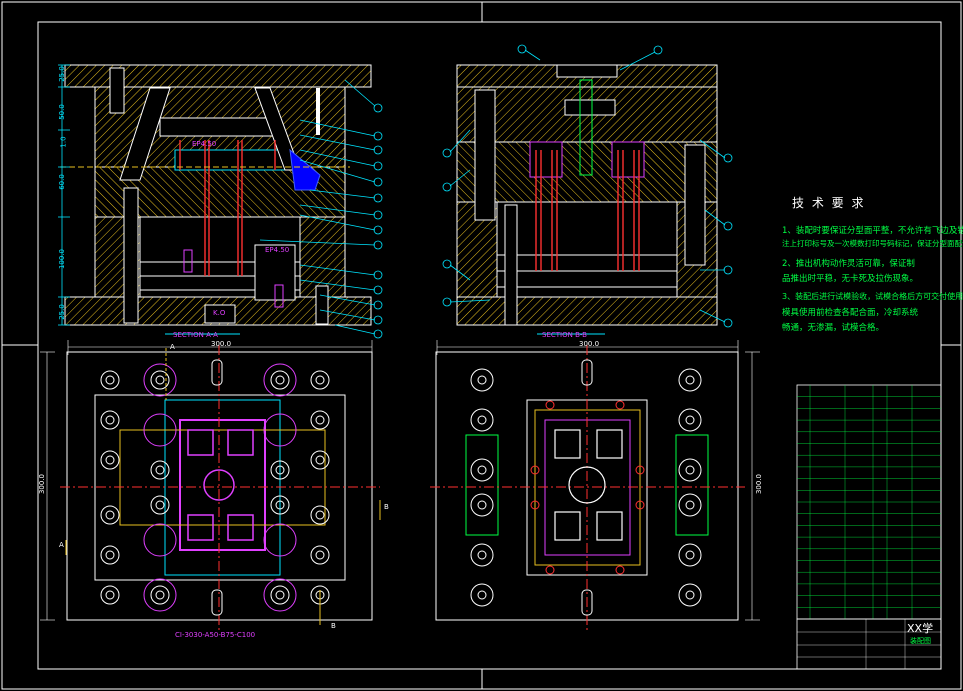 This screenshot has width=963, height=691. Describe the element at coordinates (587, 189) in the screenshot. I see `section-b-view` at that location.